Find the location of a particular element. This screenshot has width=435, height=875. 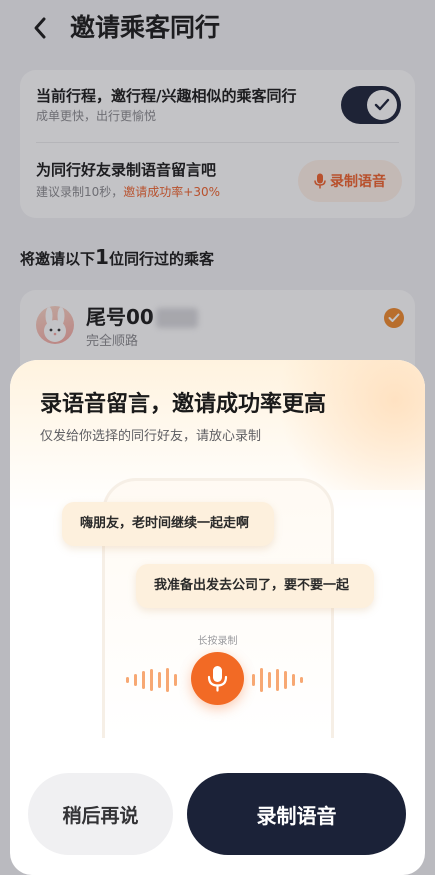

sheet-subtitle: 仅发给你选择的同行好友，请放心录制 is located at coordinates (151, 436).